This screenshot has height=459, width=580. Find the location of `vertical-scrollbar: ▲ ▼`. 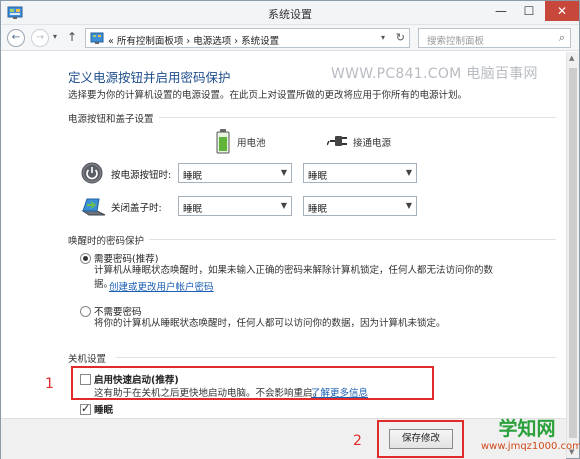

vertical-scrollbar: ▲ ▼ is located at coordinates (572, 255).